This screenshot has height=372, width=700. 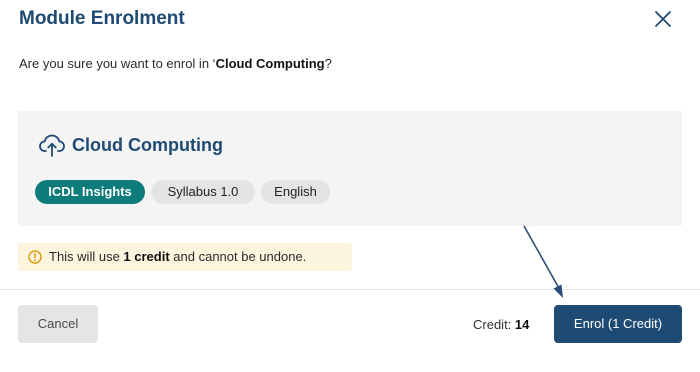 What do you see at coordinates (52, 145) in the screenshot?
I see `cloud-upload-icon` at bounding box center [52, 145].